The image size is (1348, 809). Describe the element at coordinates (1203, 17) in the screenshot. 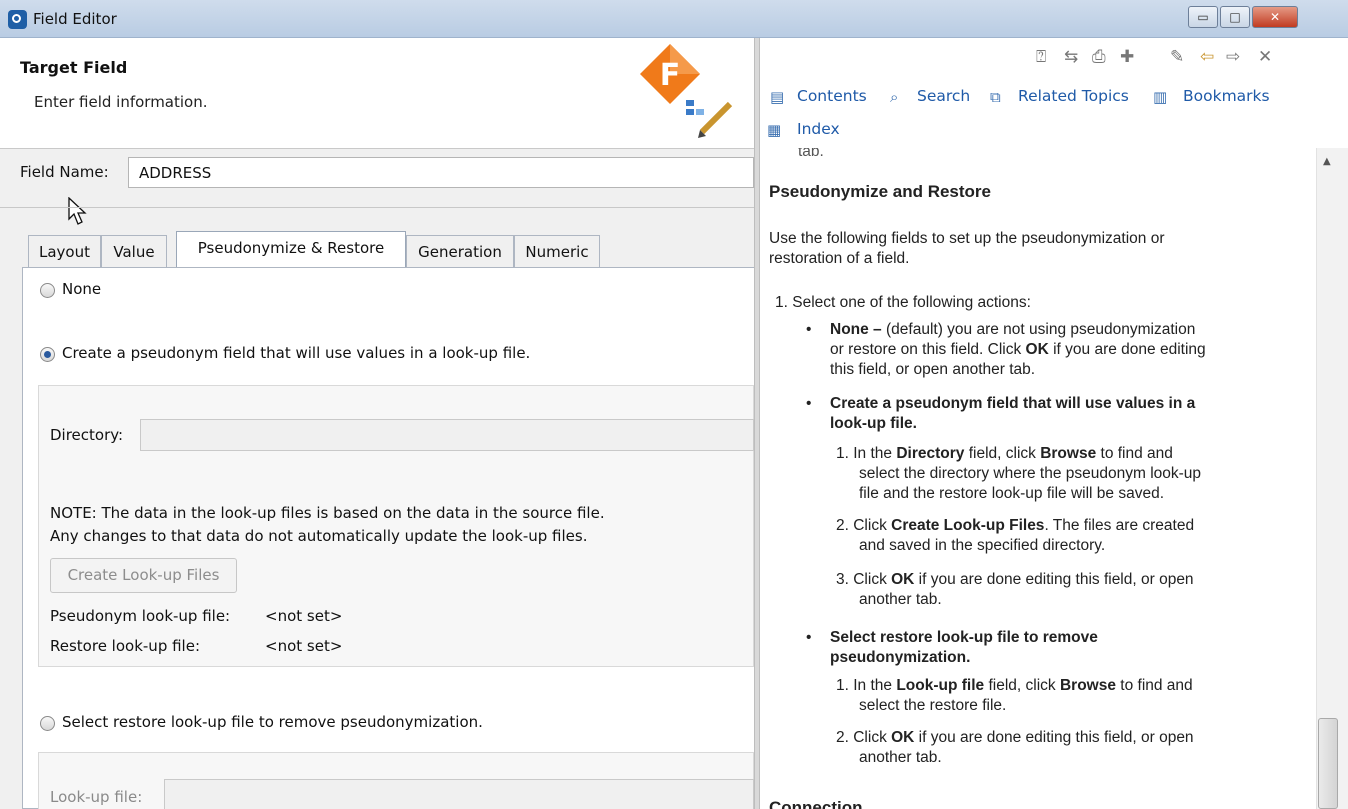

I see `minimize-button: ▭` at that location.